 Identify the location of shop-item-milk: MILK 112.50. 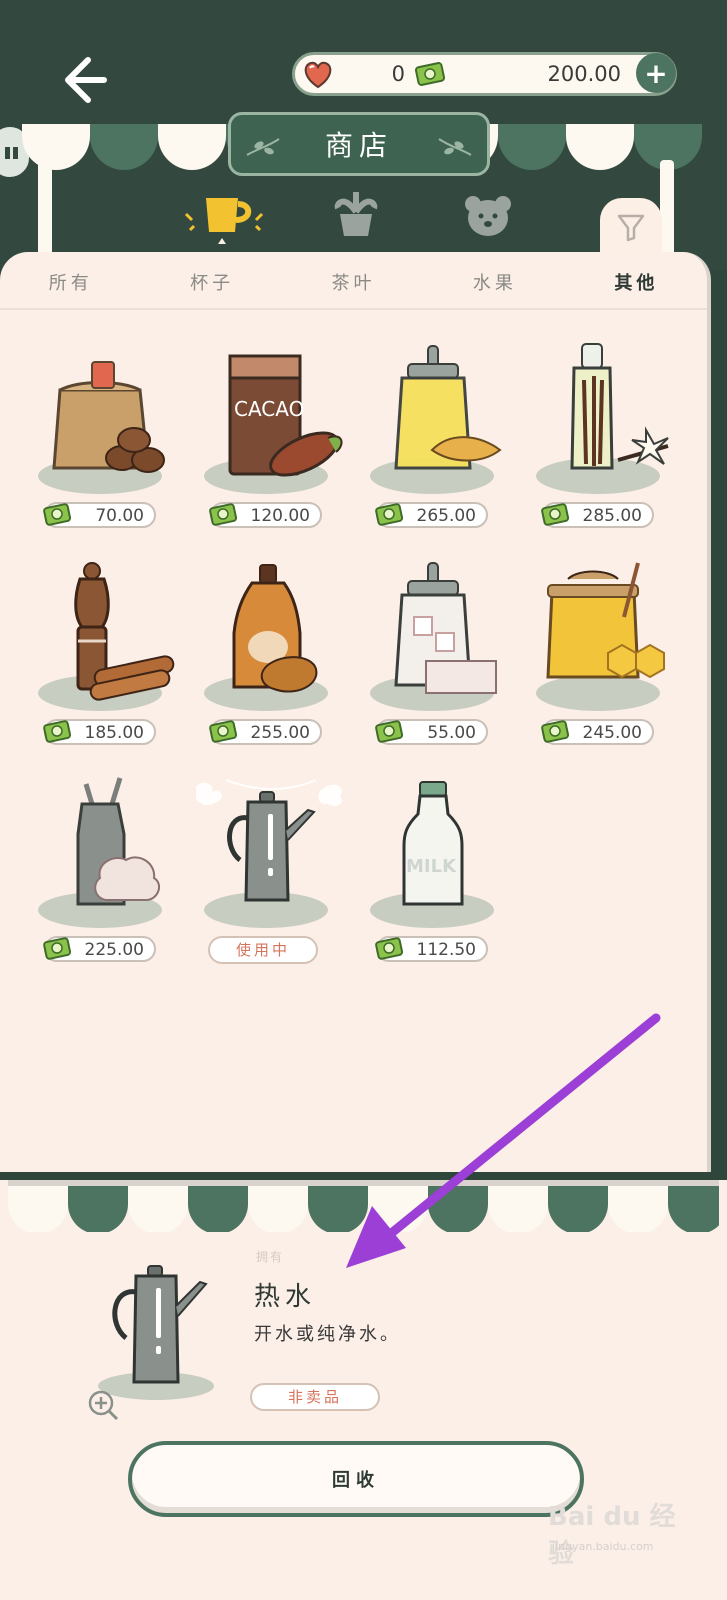
(437, 874).